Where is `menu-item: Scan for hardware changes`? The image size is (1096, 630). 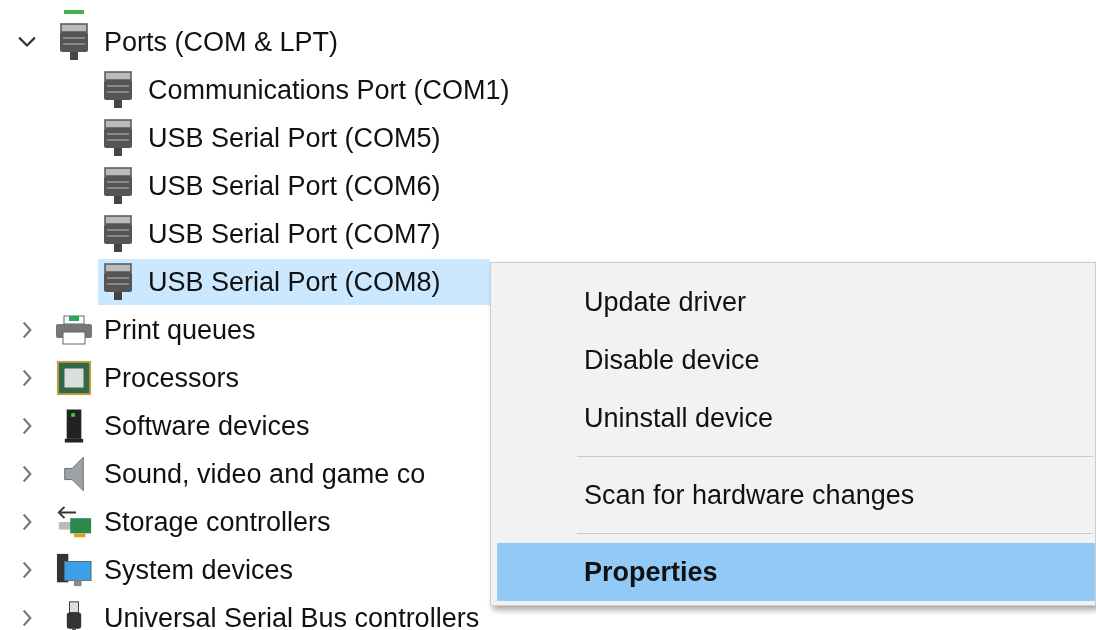
menu-item: Scan for hardware changes is located at coordinates (796, 495).